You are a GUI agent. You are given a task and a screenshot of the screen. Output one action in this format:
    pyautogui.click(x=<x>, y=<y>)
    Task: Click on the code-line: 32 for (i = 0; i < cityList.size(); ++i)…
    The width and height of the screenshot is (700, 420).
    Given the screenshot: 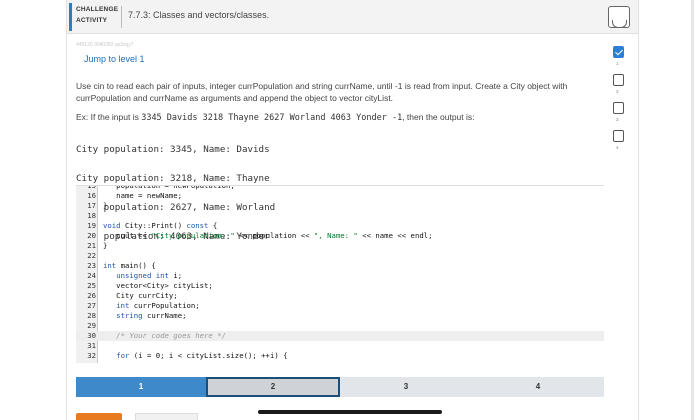 What is the action you would take?
    pyautogui.click(x=340, y=356)
    